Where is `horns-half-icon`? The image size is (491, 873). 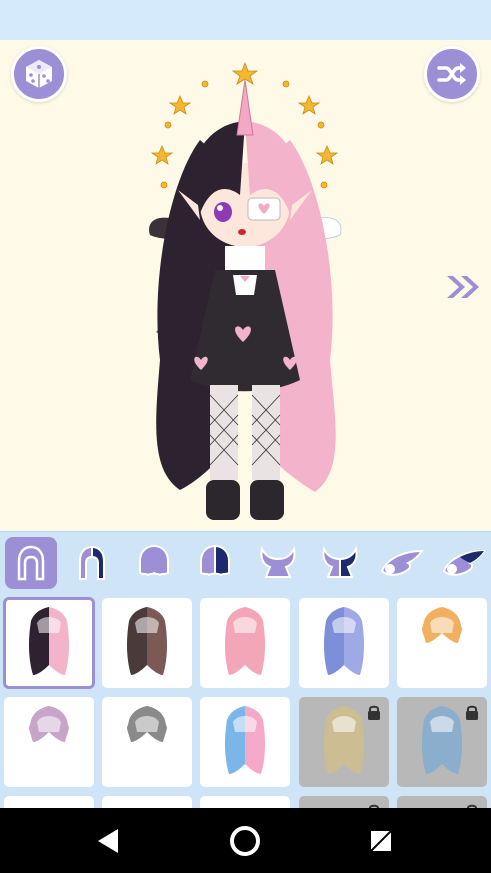
horns-half-icon is located at coordinates (340, 561).